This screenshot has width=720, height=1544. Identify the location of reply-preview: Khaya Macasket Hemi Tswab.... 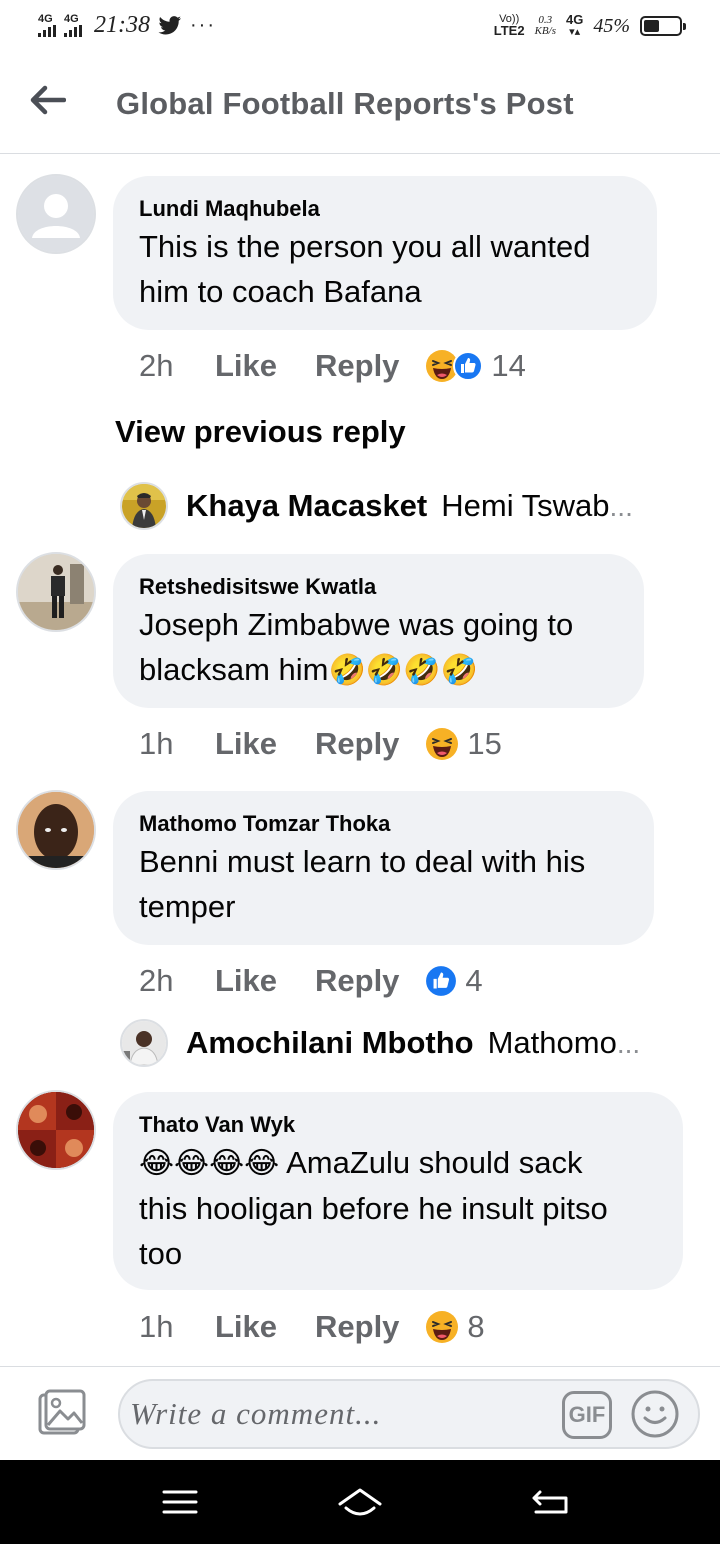
(376, 506).